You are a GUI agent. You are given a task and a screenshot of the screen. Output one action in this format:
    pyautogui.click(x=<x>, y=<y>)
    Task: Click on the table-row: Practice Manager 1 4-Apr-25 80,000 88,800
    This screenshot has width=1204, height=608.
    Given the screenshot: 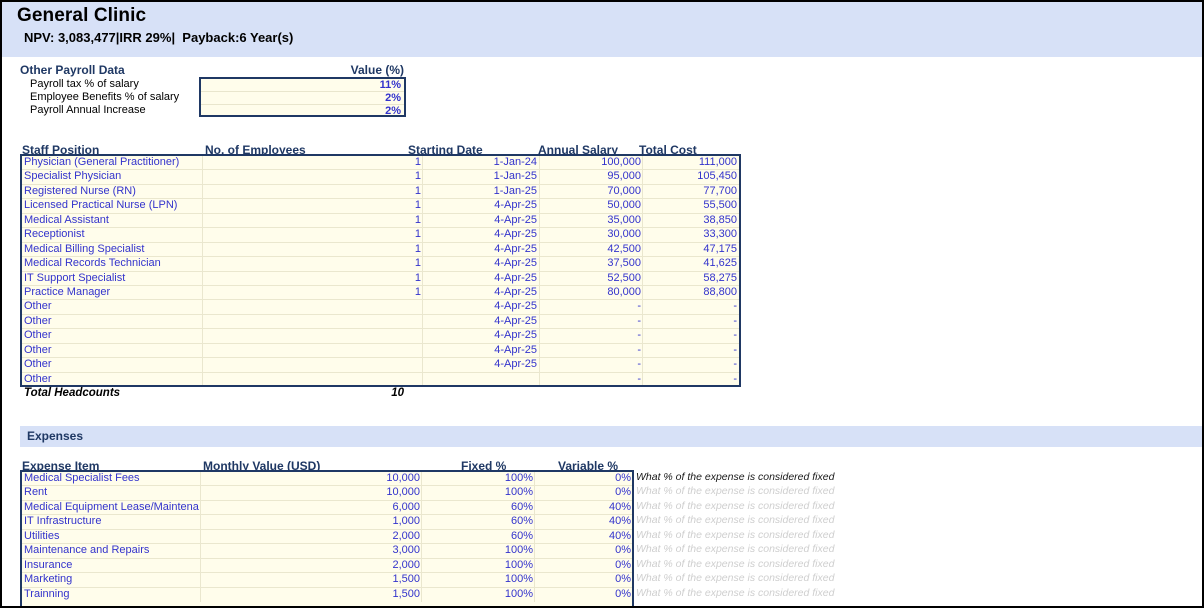 What is the action you would take?
    pyautogui.click(x=380, y=293)
    